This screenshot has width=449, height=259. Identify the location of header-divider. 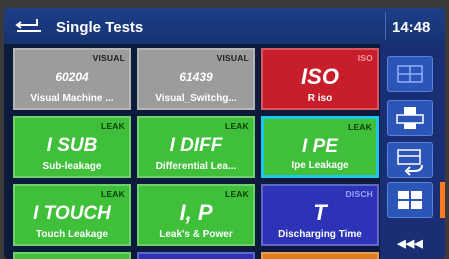
(385, 26).